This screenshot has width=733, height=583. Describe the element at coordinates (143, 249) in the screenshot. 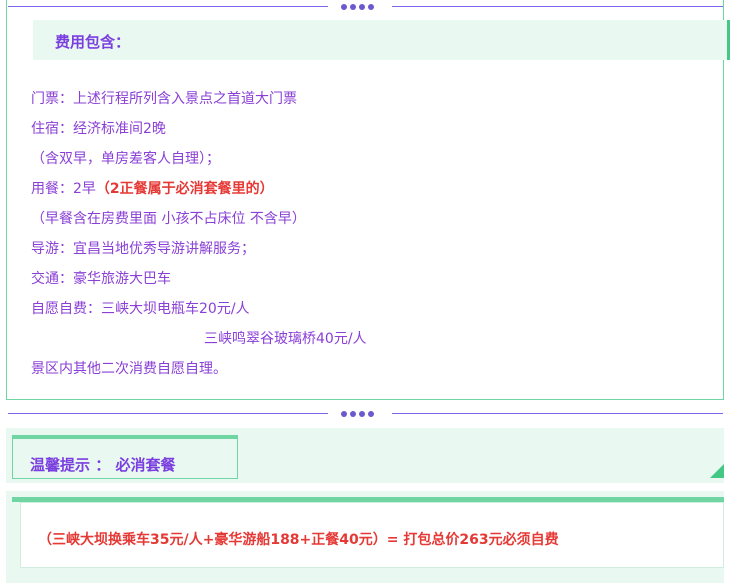

I see `list-item: 导游：宜昌当地优秀导游讲解服务；` at that location.